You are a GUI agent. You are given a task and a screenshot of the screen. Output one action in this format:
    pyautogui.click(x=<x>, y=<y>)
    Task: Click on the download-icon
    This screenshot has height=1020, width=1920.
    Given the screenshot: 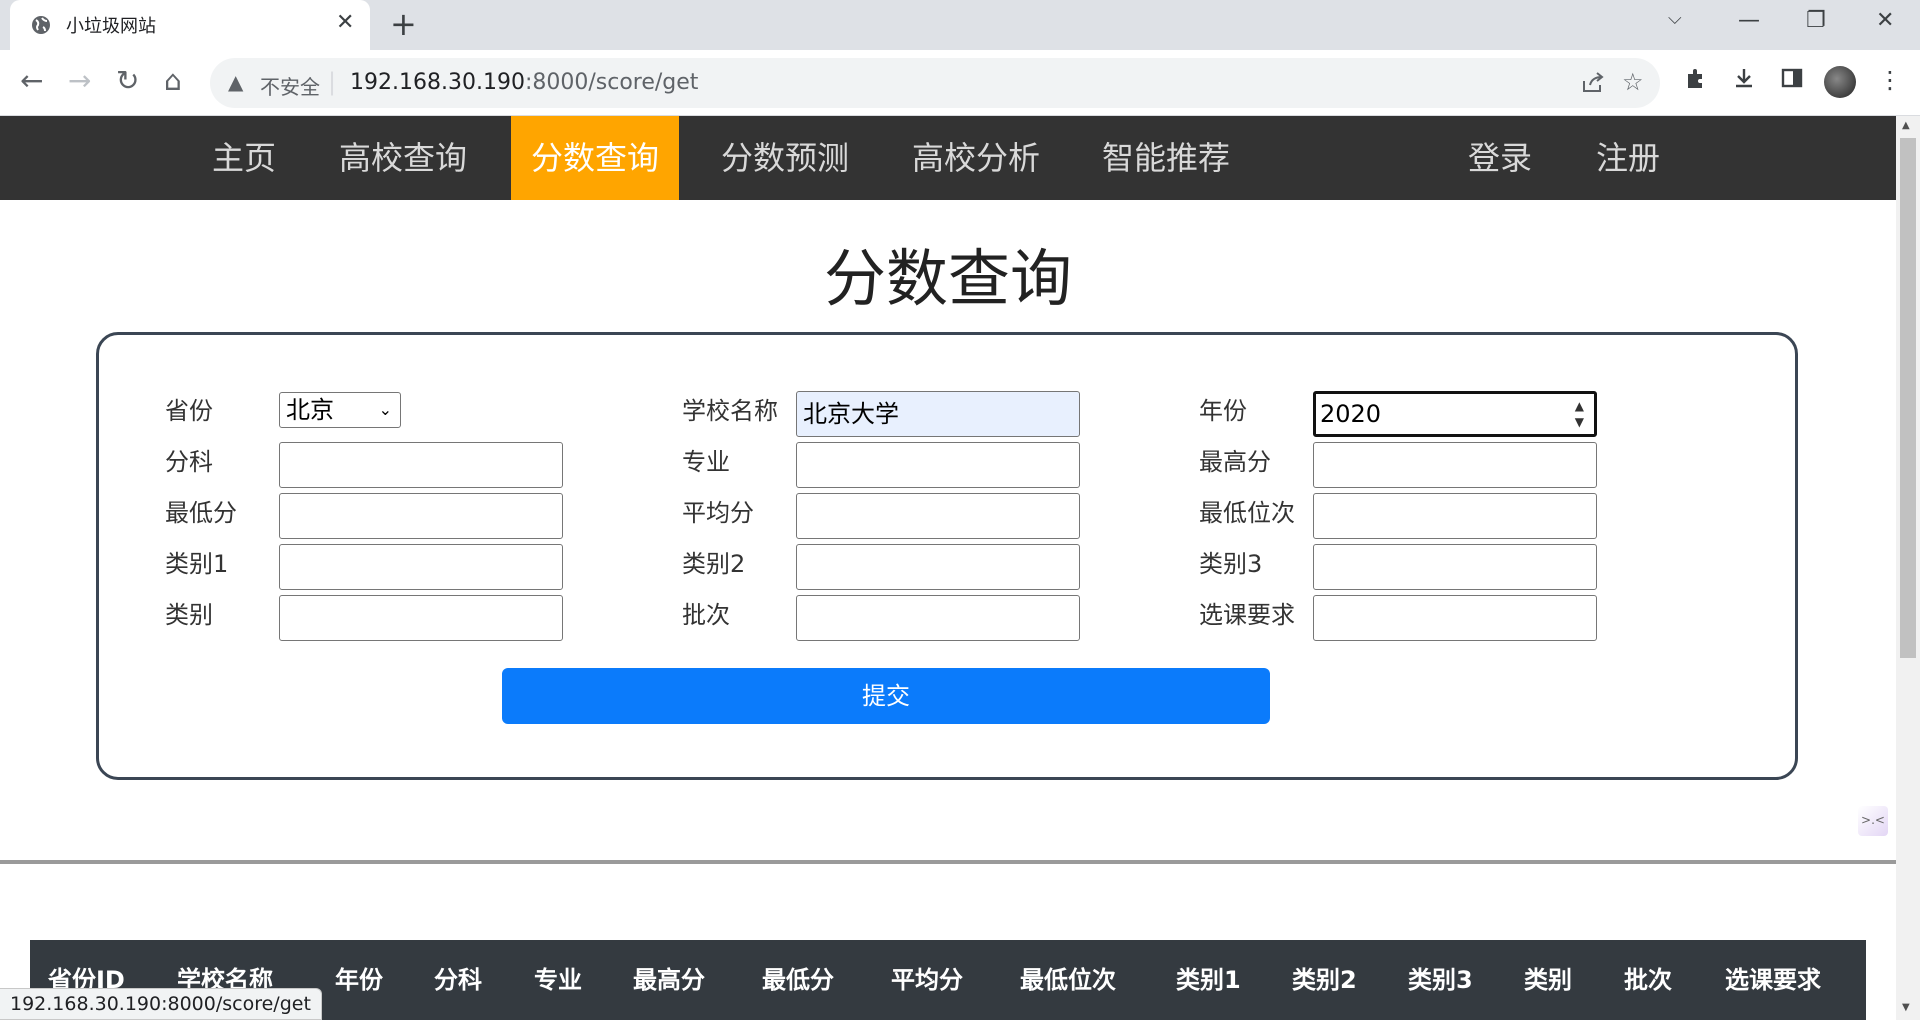 What is the action you would take?
    pyautogui.click(x=1744, y=78)
    